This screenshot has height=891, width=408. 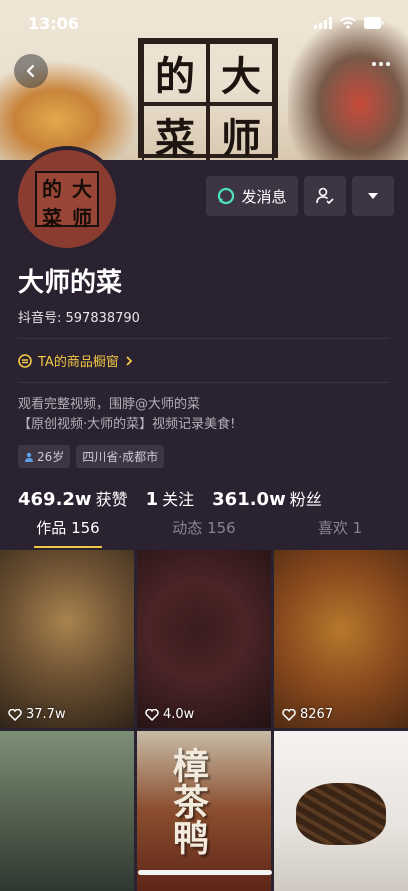 I want to click on video-likes: 37.7w, so click(x=37, y=714).